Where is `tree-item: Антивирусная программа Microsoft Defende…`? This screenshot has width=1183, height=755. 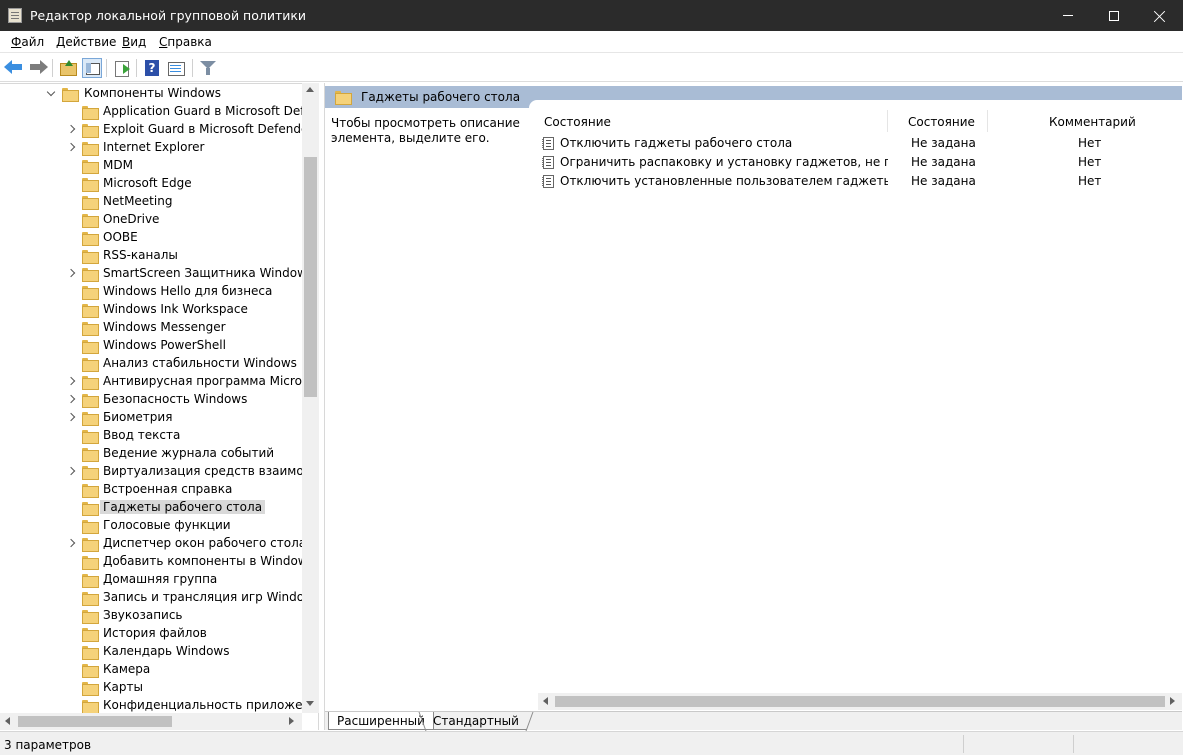 tree-item: Антивирусная программа Microsoft Defende… is located at coordinates (159, 382).